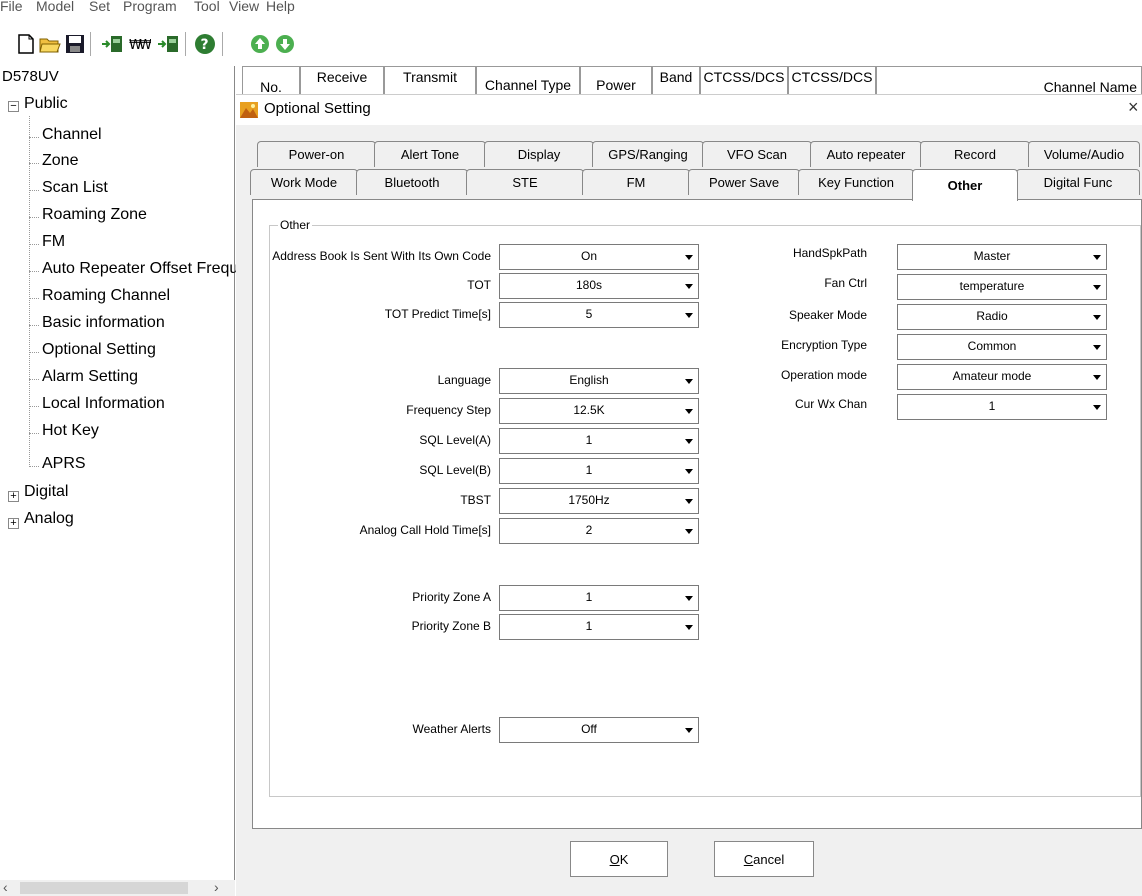  What do you see at coordinates (46, 104) in the screenshot?
I see `tree-item-public: Public` at bounding box center [46, 104].